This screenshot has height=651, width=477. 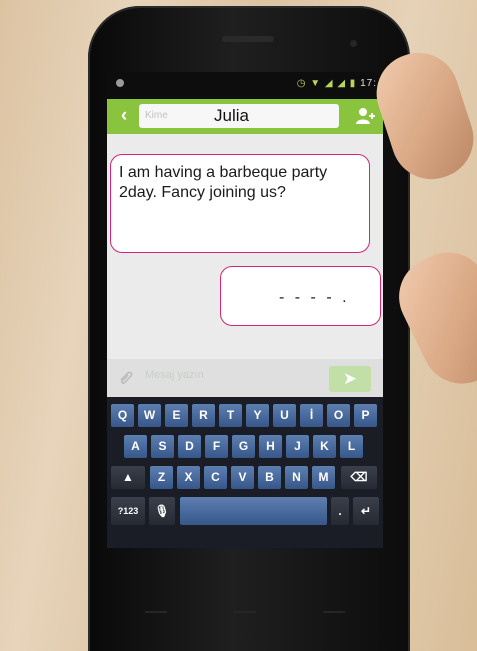 I want to click on home-hardware-button, so click(x=245, y=612).